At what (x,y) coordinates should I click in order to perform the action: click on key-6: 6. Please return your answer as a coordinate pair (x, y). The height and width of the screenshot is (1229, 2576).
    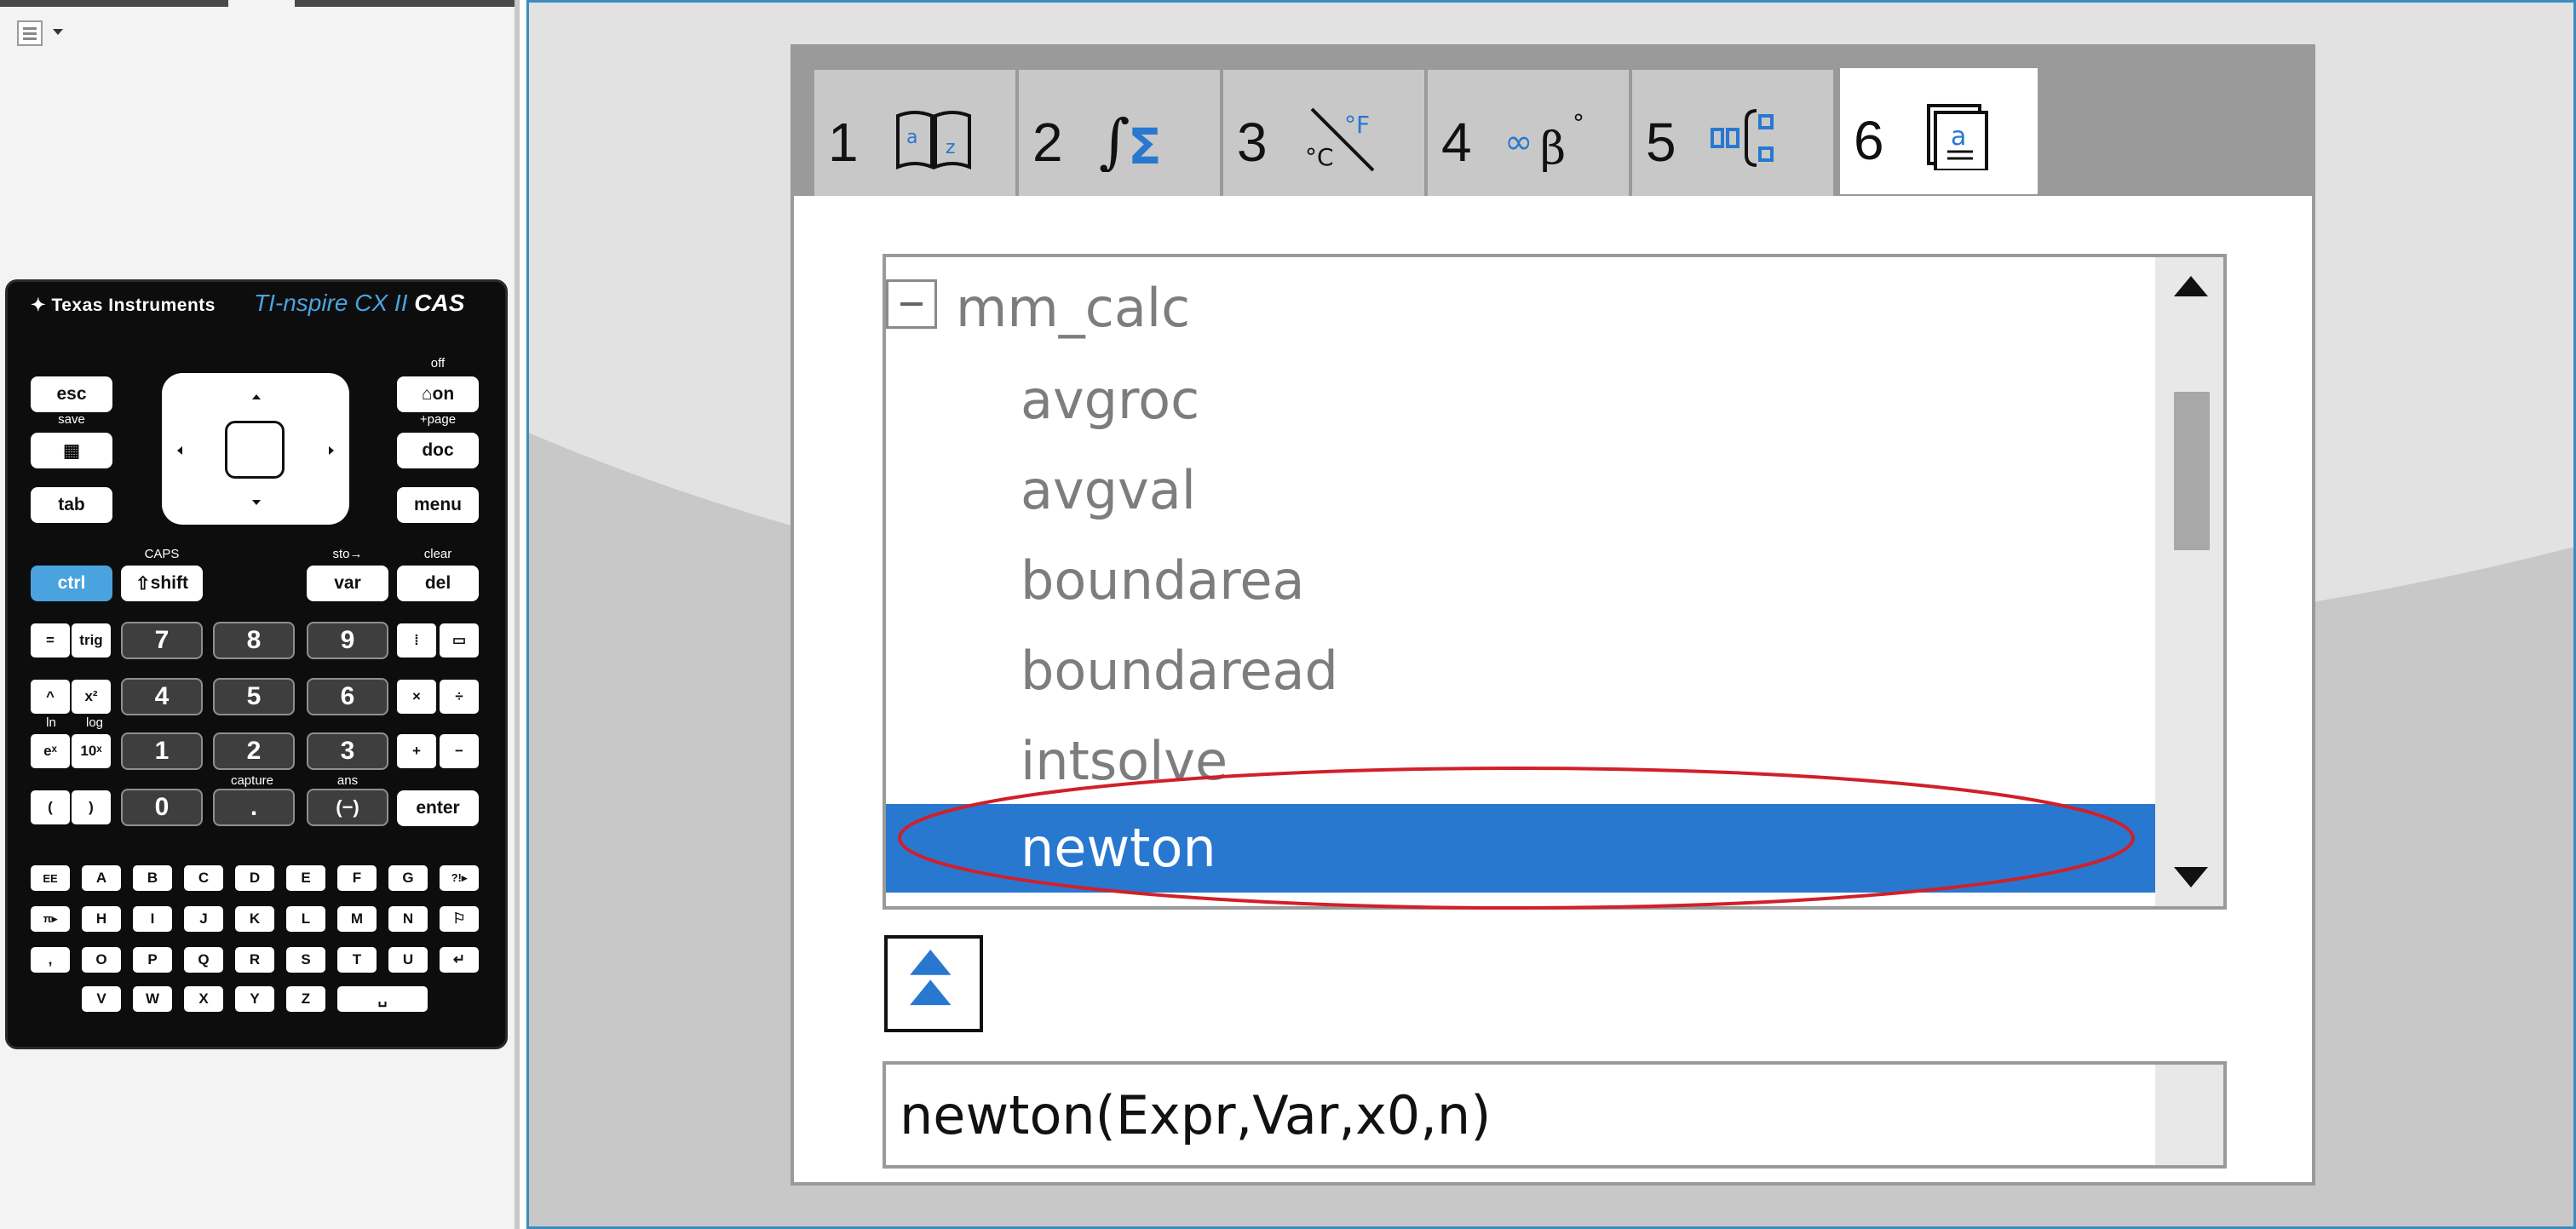
    Looking at the image, I should click on (348, 696).